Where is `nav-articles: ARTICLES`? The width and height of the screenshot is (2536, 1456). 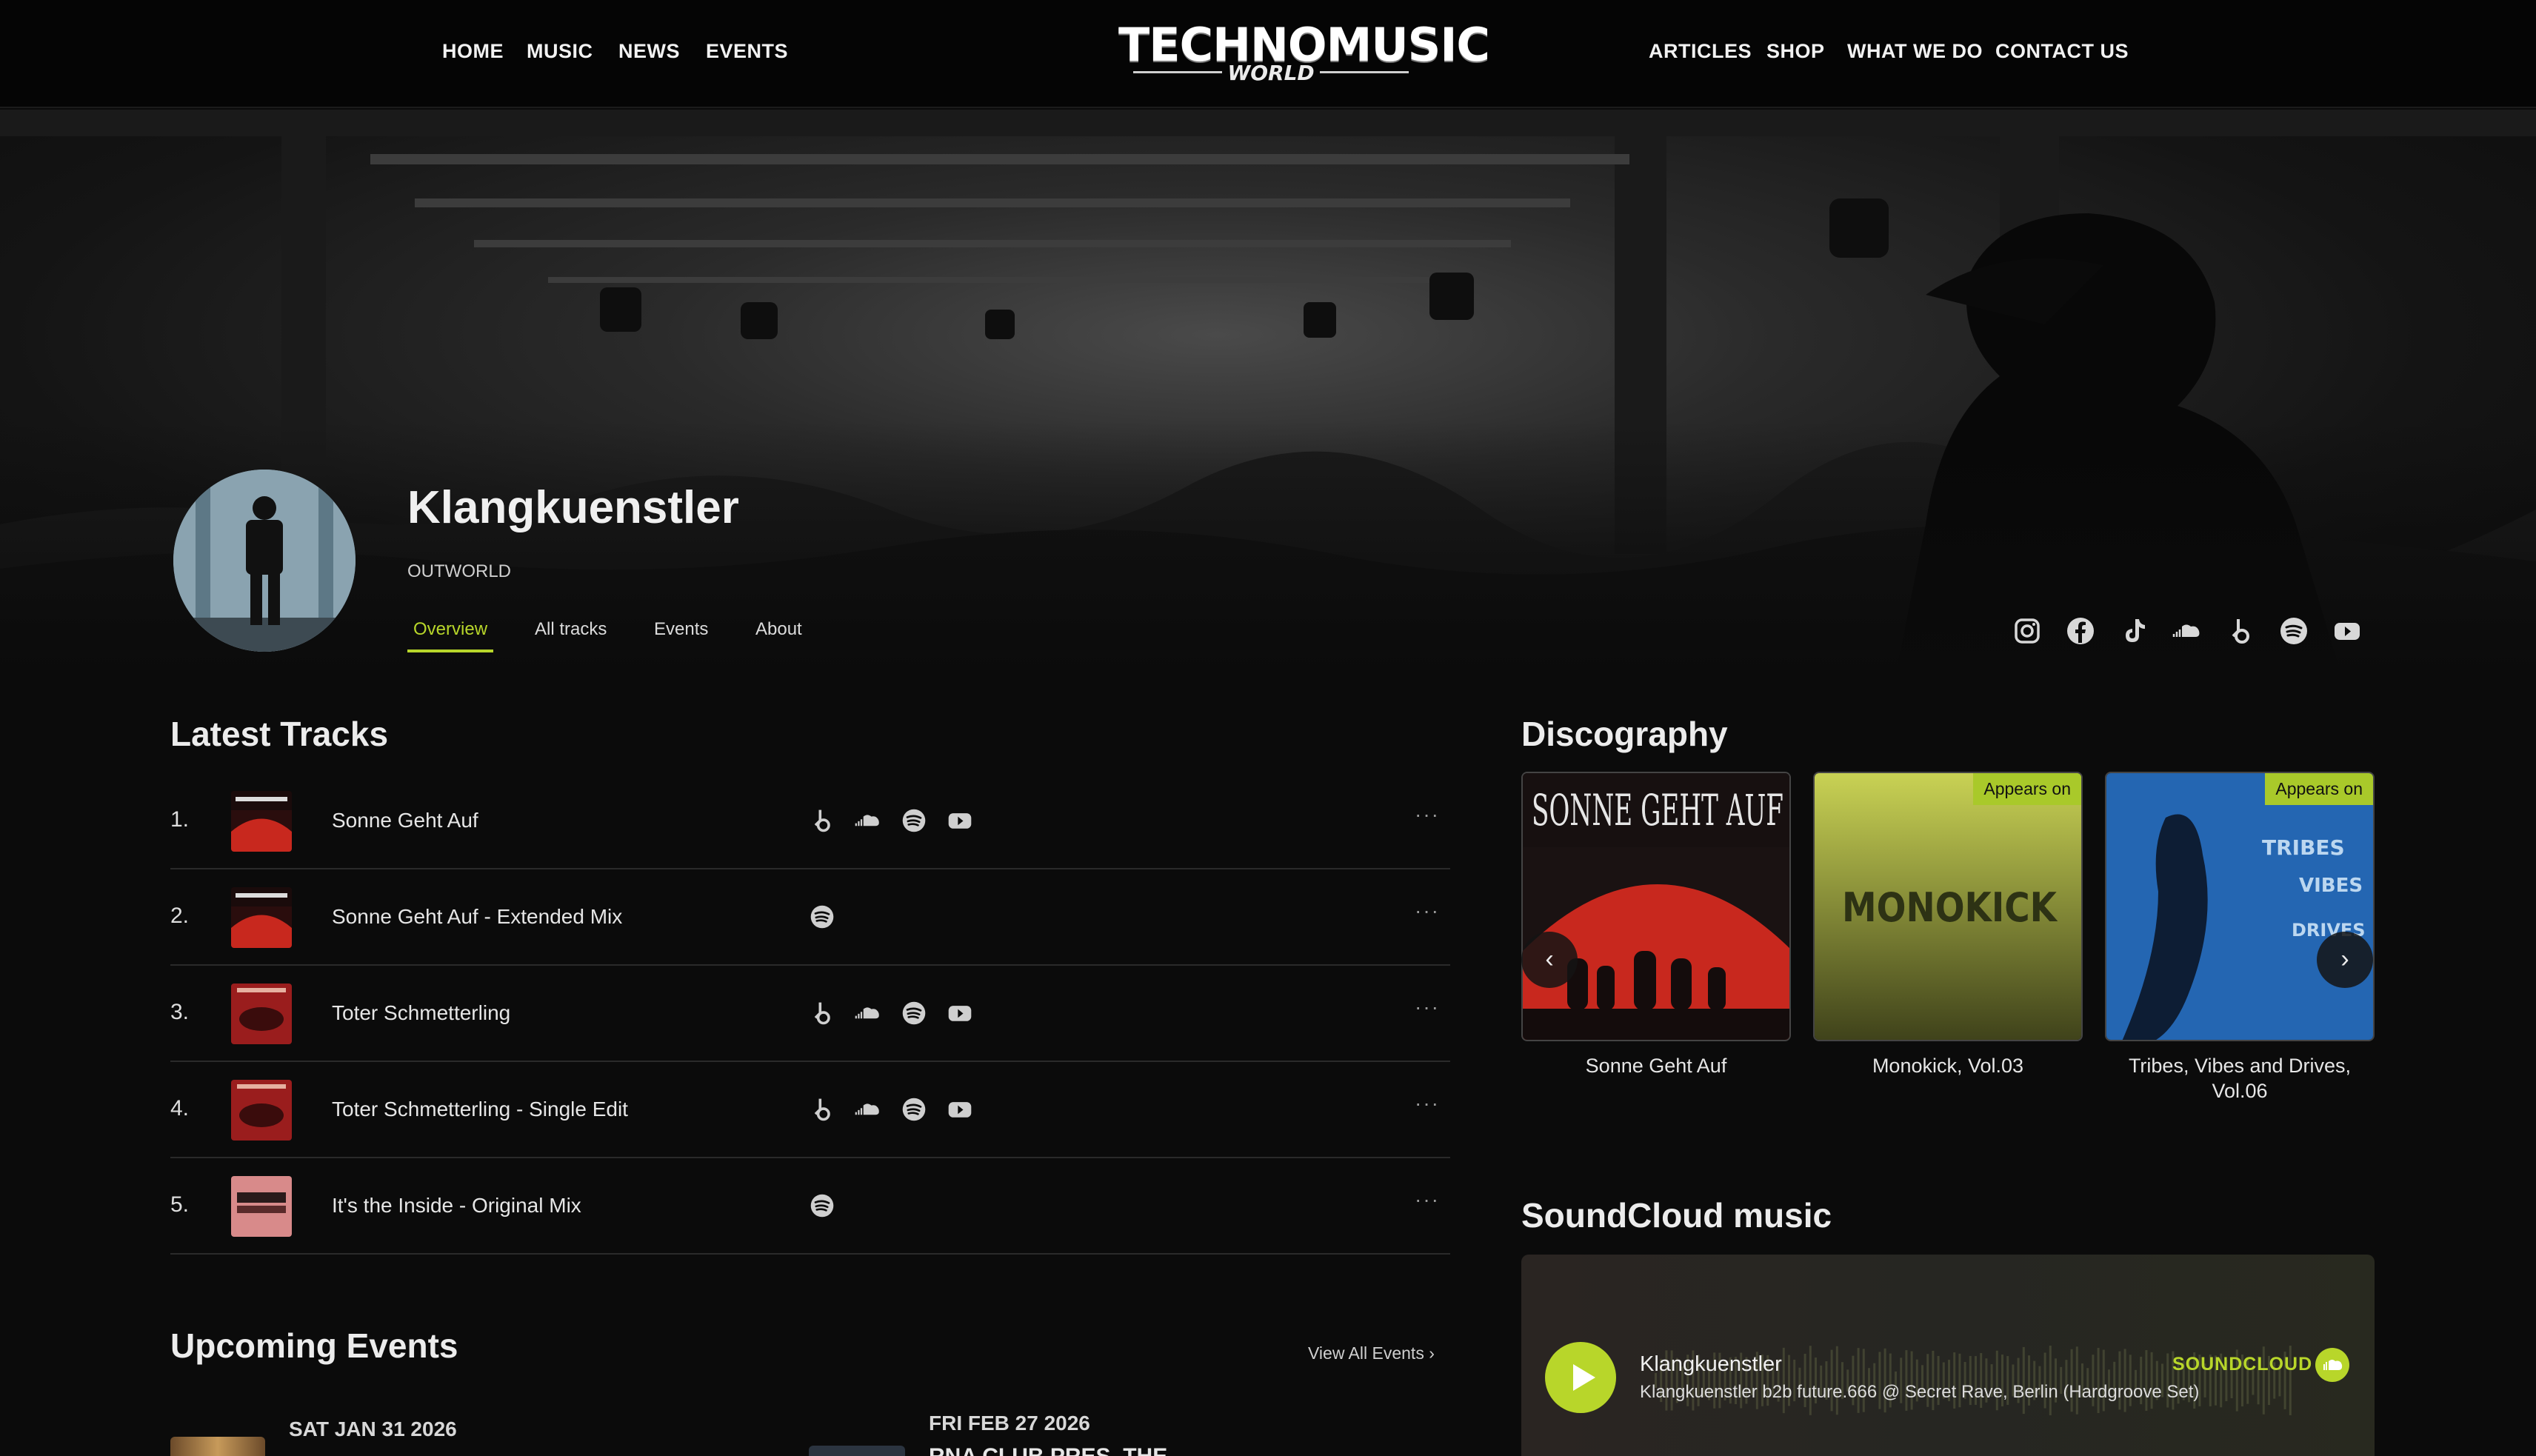
nav-articles: ARTICLES is located at coordinates (1700, 51).